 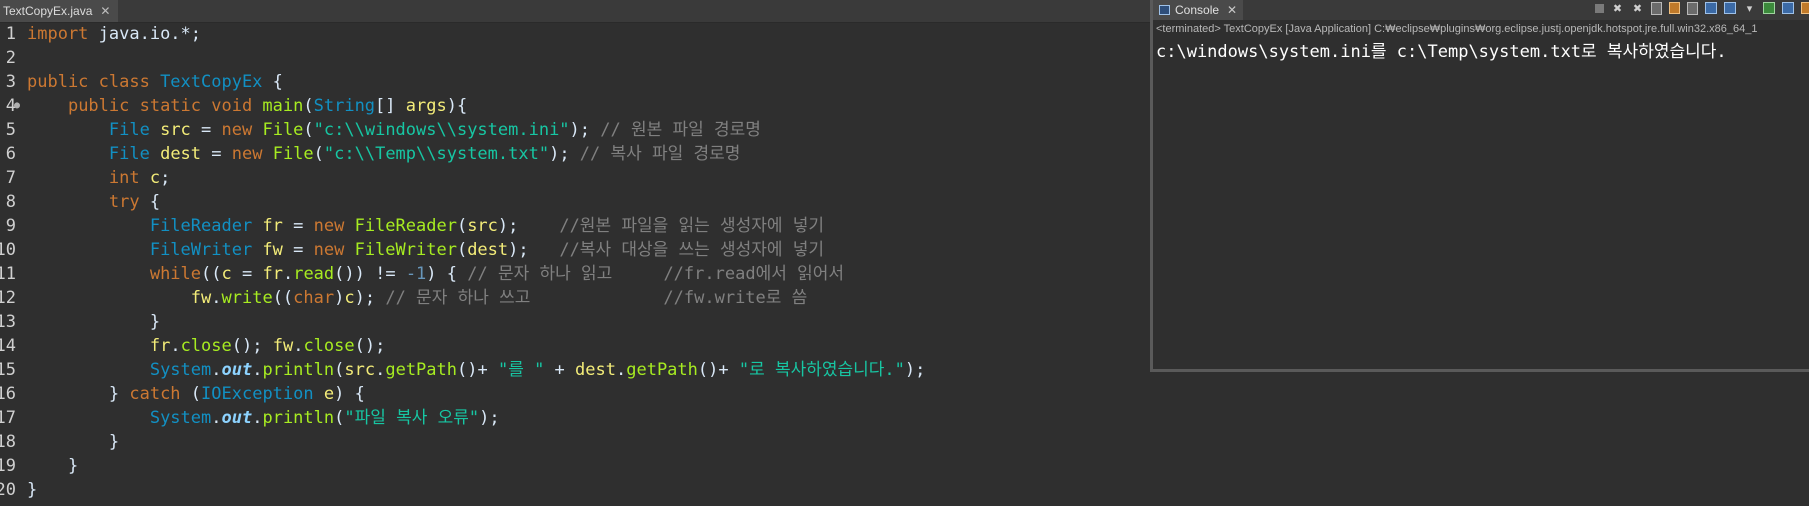 What do you see at coordinates (405, 226) in the screenshot?
I see `code-token: FileReader` at bounding box center [405, 226].